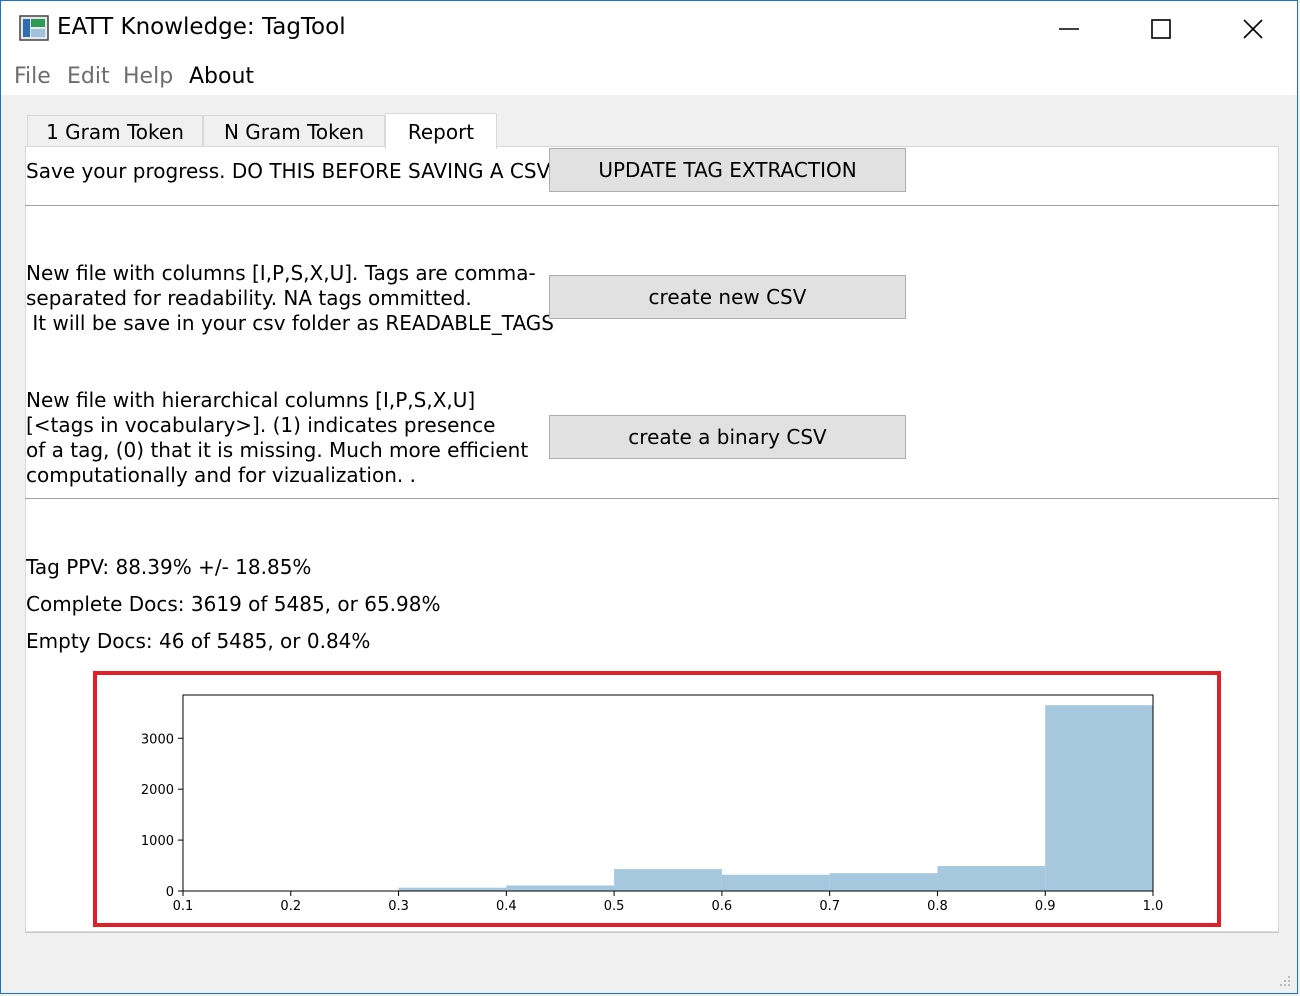 The width and height of the screenshot is (1300, 996). I want to click on x-tick-label: 0.3, so click(398, 906).